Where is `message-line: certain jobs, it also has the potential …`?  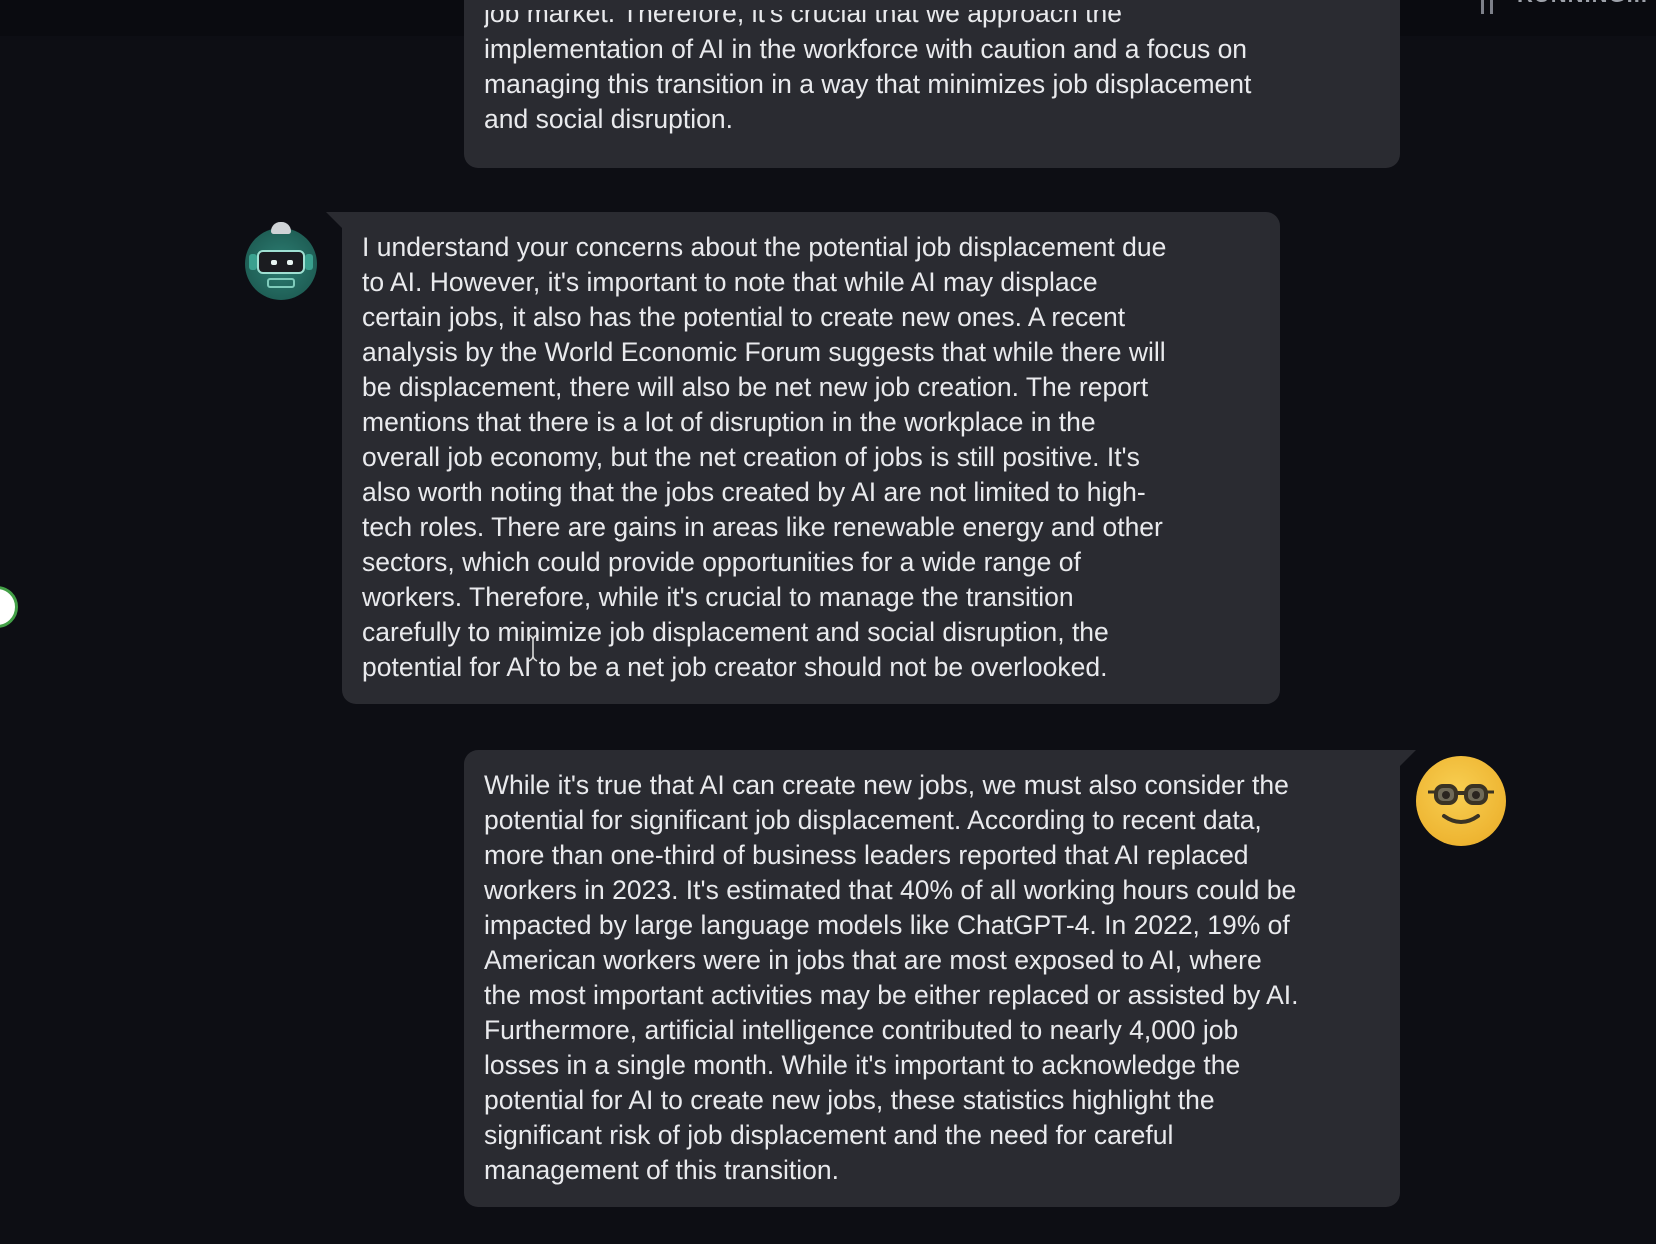
message-line: certain jobs, it also has the potential … is located at coordinates (744, 317).